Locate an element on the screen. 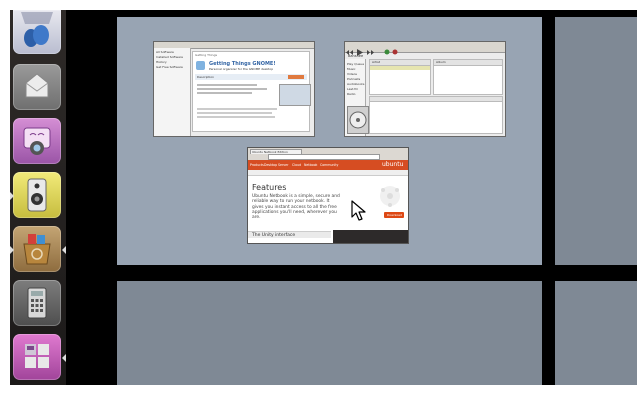 This screenshot has width=640, height=403. download-label: Download is located at coordinates (394, 215).